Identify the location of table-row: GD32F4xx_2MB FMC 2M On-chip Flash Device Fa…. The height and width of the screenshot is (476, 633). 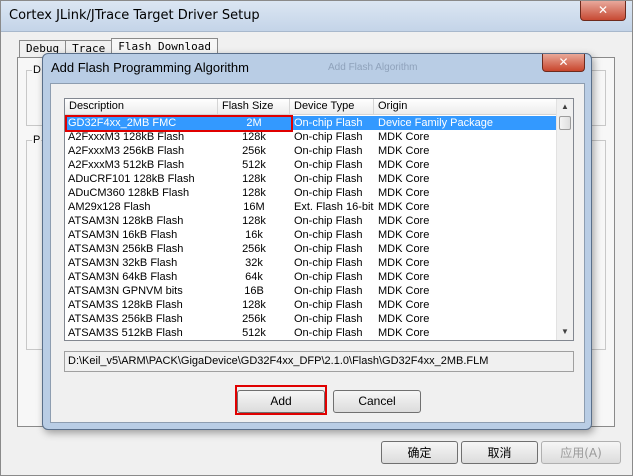
(311, 123).